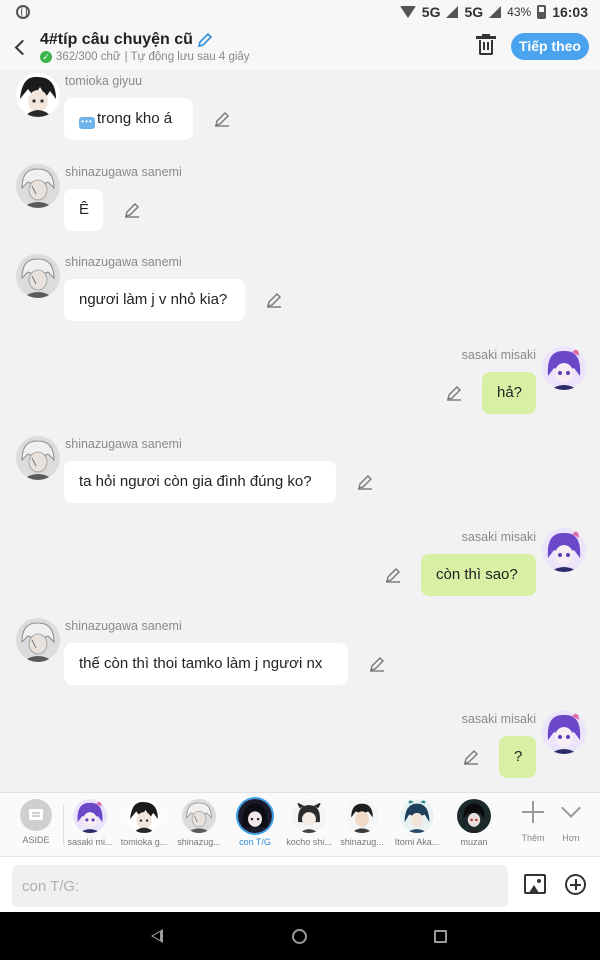 This screenshot has width=600, height=960. I want to click on character-chip: muzan, so click(474, 823).